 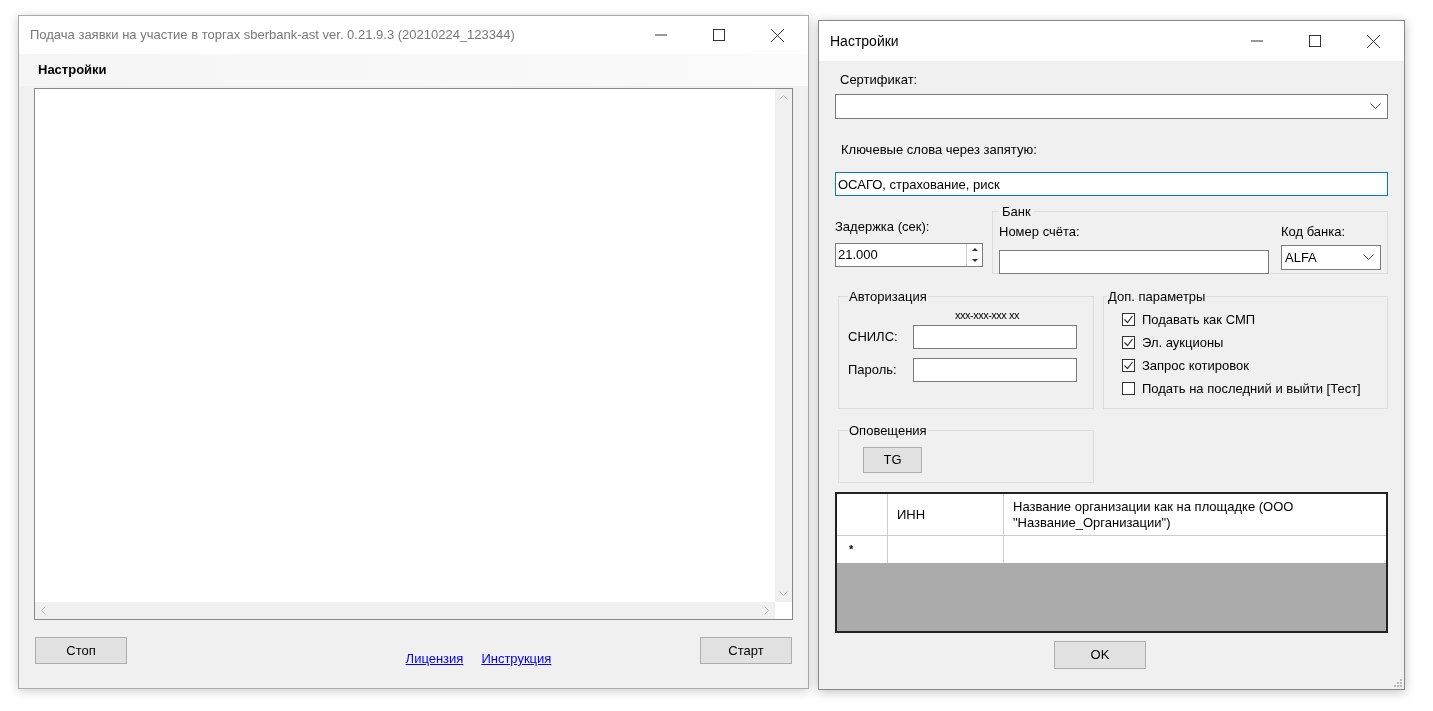 What do you see at coordinates (873, 337) in the screenshot?
I see `snils-label: СНИЛС:` at bounding box center [873, 337].